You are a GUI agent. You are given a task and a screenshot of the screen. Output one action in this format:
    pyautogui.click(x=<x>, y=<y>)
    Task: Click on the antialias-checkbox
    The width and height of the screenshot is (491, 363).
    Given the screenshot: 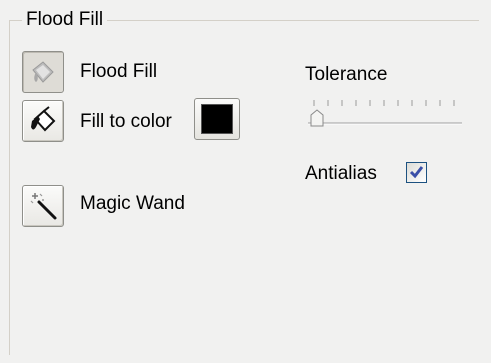 What is the action you would take?
    pyautogui.click(x=416, y=172)
    